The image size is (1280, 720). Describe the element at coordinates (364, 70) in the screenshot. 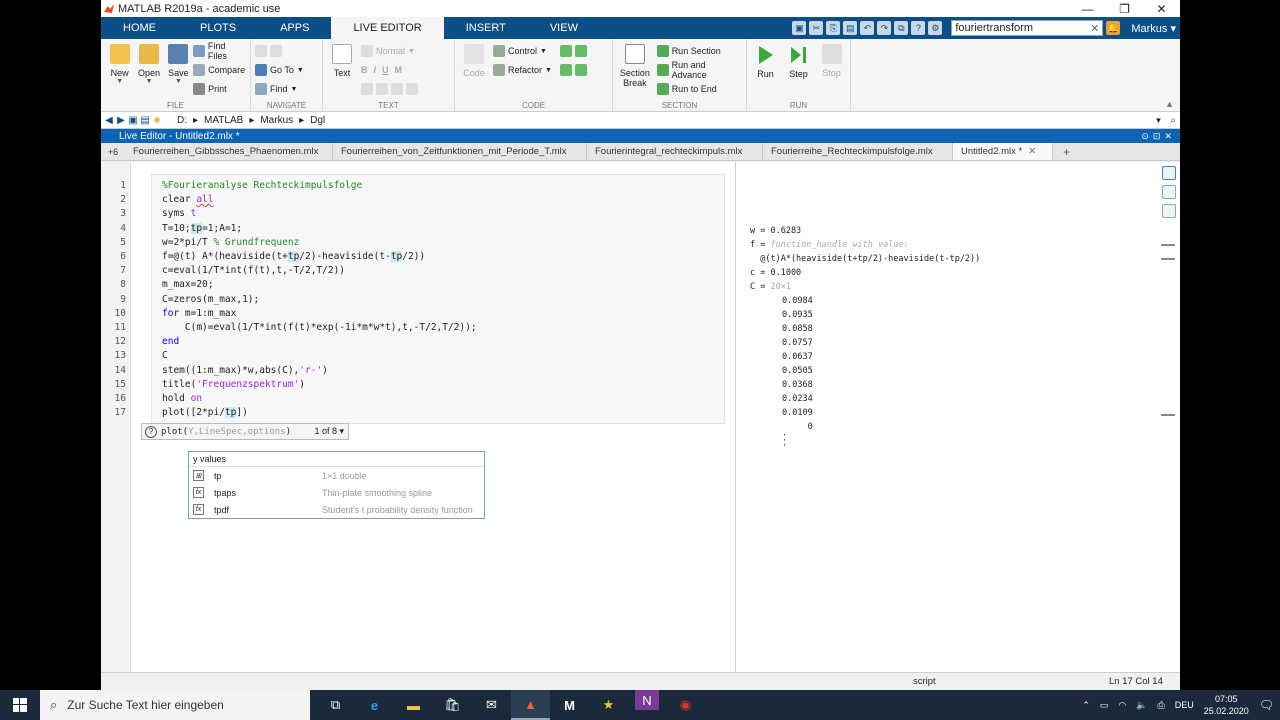

I see `bold-button: B` at that location.